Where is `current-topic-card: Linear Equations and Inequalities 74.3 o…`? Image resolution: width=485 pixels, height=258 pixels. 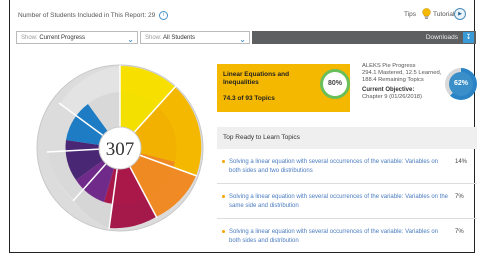
current-topic-card: Linear Equations and Inequalities 74.3 o… is located at coordinates (283, 88).